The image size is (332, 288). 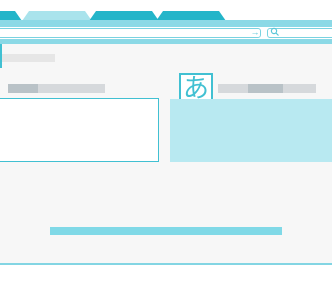 I want to click on source-text-field, so click(x=79, y=130).